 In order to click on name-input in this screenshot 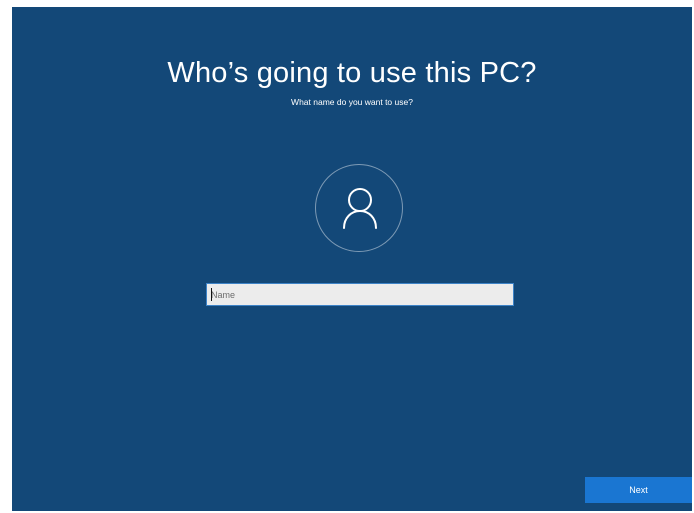, I will do `click(360, 294)`.